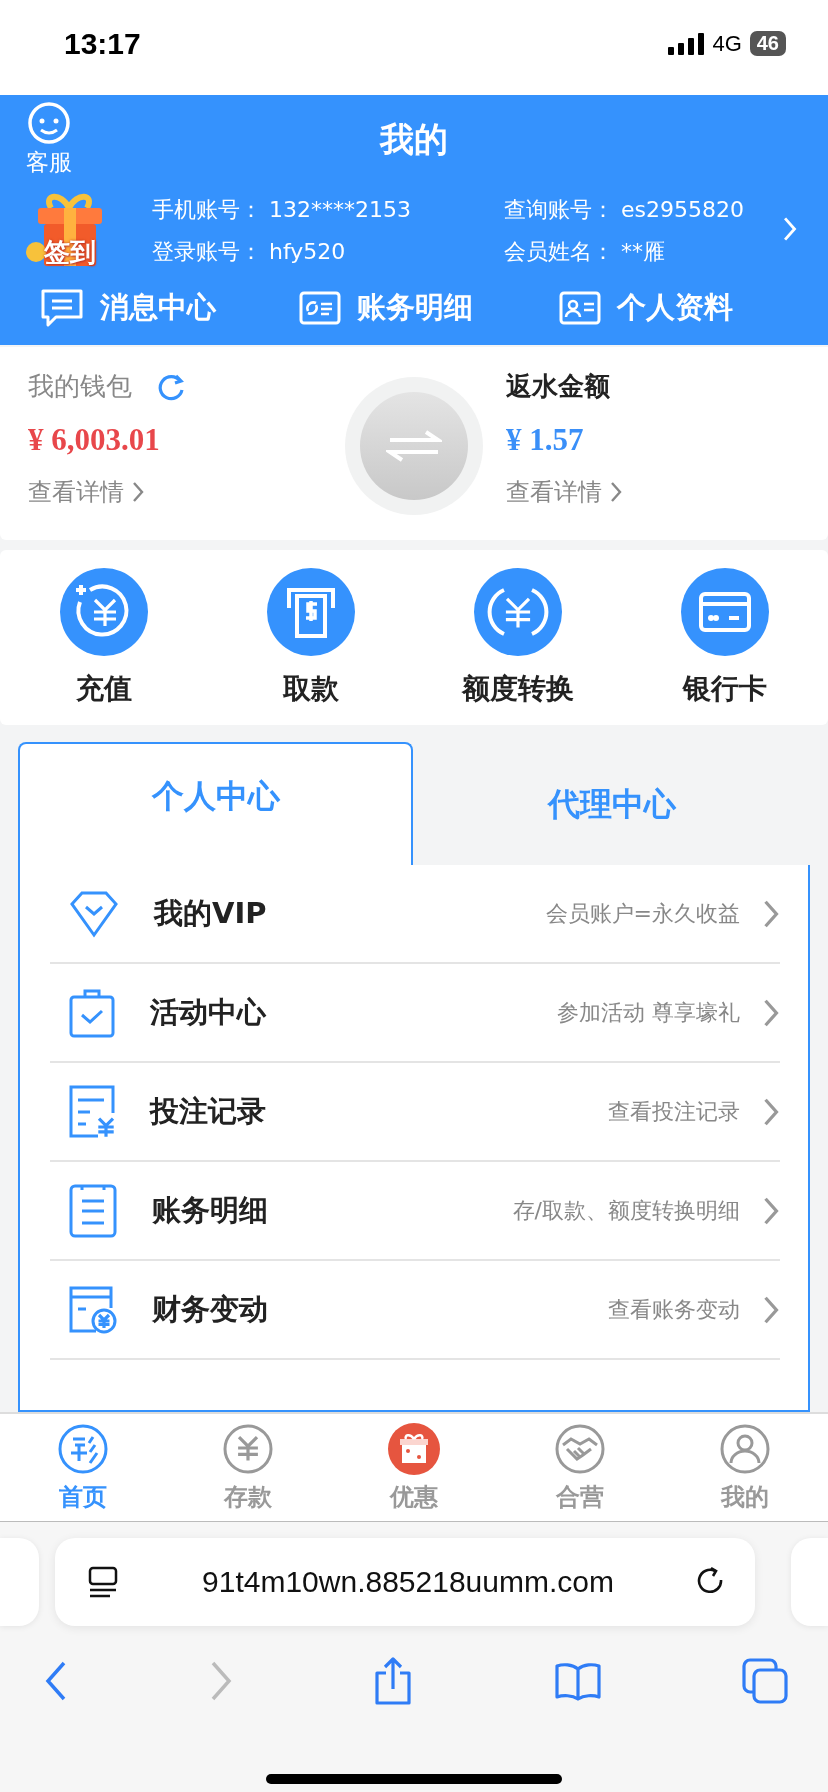 The width and height of the screenshot is (828, 1792). Describe the element at coordinates (211, 913) in the screenshot. I see `menu-title: 我的VIP` at that location.